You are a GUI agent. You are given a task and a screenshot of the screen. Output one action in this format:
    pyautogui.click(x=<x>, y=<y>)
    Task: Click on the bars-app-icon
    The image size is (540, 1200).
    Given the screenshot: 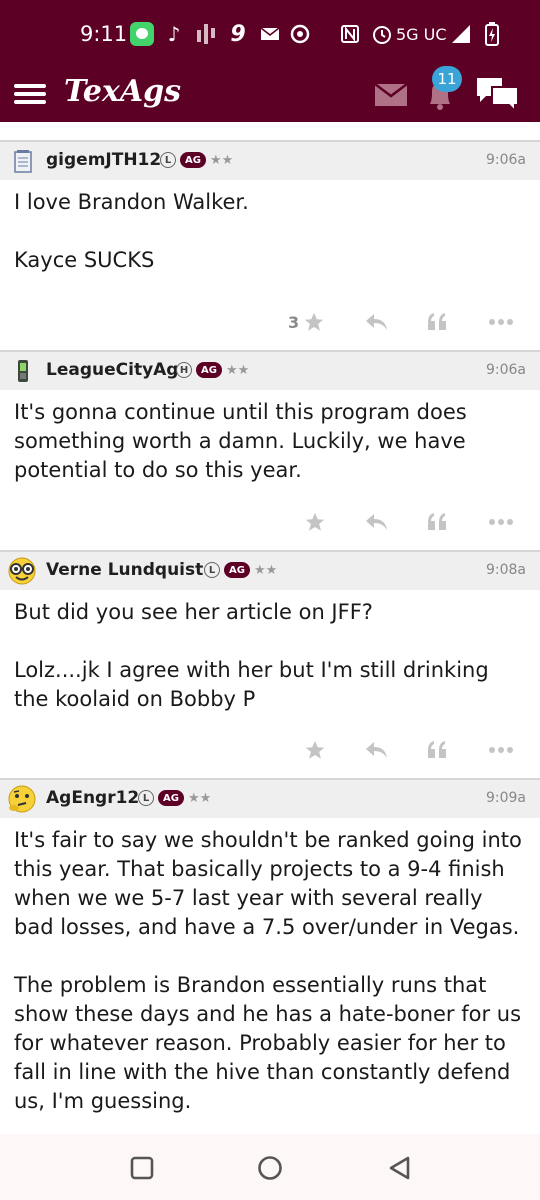 What is the action you would take?
    pyautogui.click(x=206, y=34)
    